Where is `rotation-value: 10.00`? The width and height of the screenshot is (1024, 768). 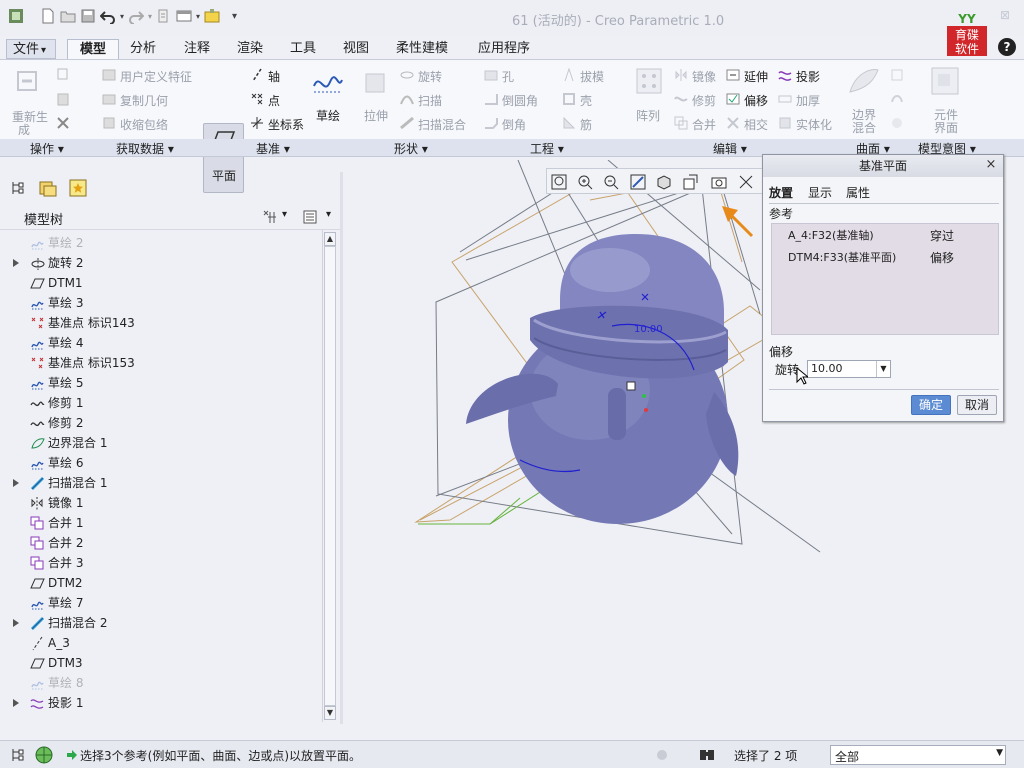
rotation-value: 10.00 is located at coordinates (827, 368).